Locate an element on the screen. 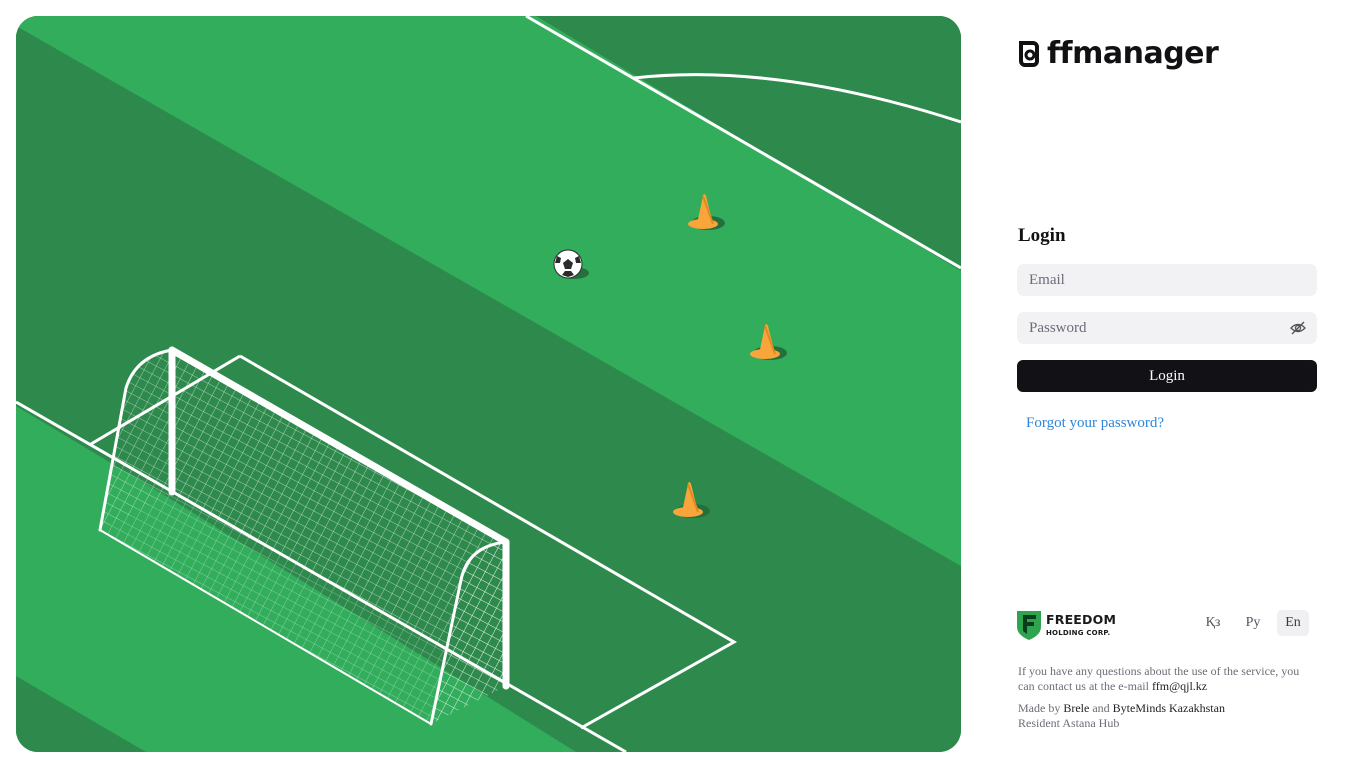  made-by-prefix: Made by is located at coordinates (1041, 708).